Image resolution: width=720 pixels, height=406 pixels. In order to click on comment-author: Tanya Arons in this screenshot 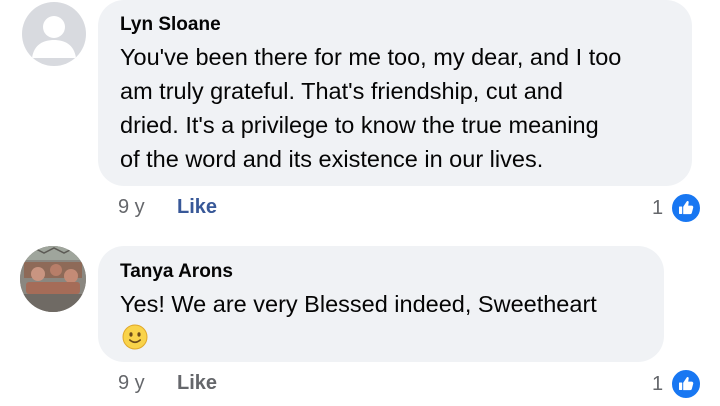, I will do `click(176, 272)`.